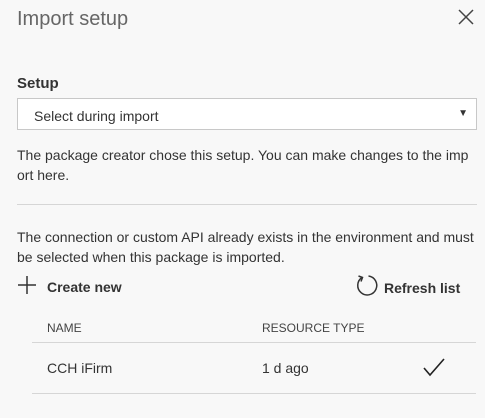 Image resolution: width=485 pixels, height=418 pixels. Describe the element at coordinates (313, 328) in the screenshot. I see `column-header-resource-type: RESOURCE TYPE` at that location.